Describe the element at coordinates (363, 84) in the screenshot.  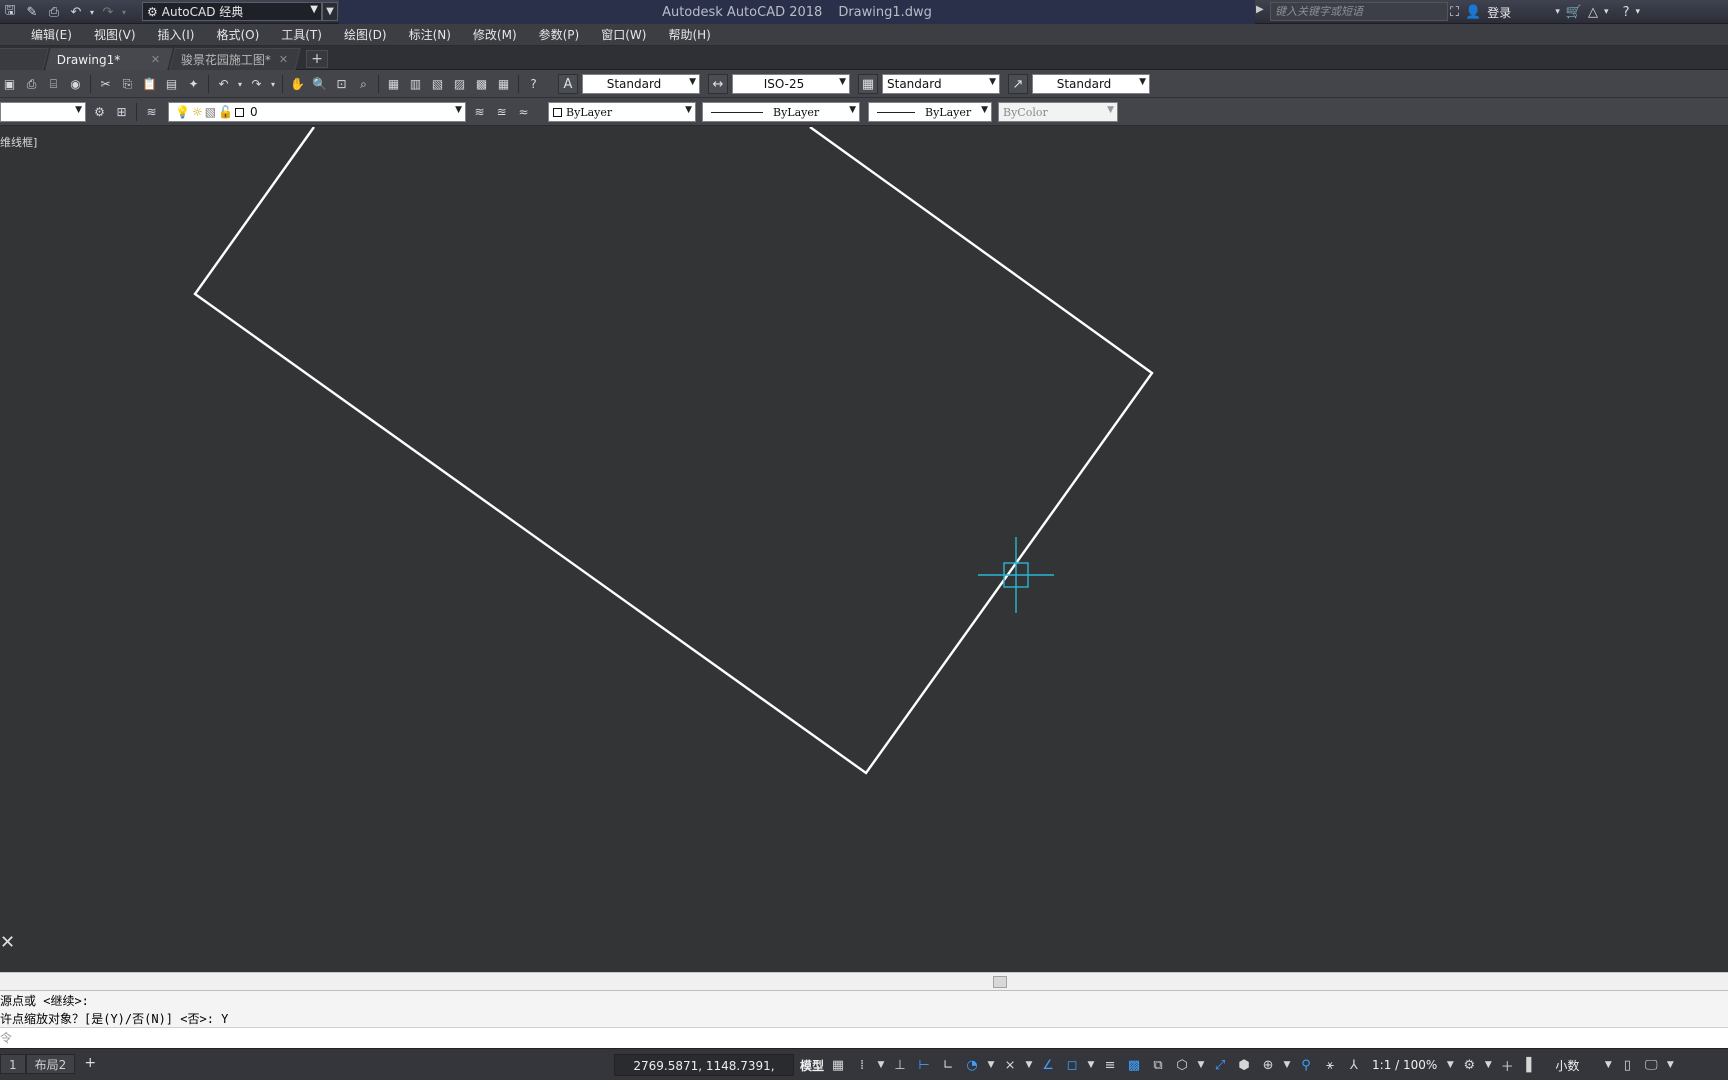
I see `zoom-previous-icon: ⌕` at that location.